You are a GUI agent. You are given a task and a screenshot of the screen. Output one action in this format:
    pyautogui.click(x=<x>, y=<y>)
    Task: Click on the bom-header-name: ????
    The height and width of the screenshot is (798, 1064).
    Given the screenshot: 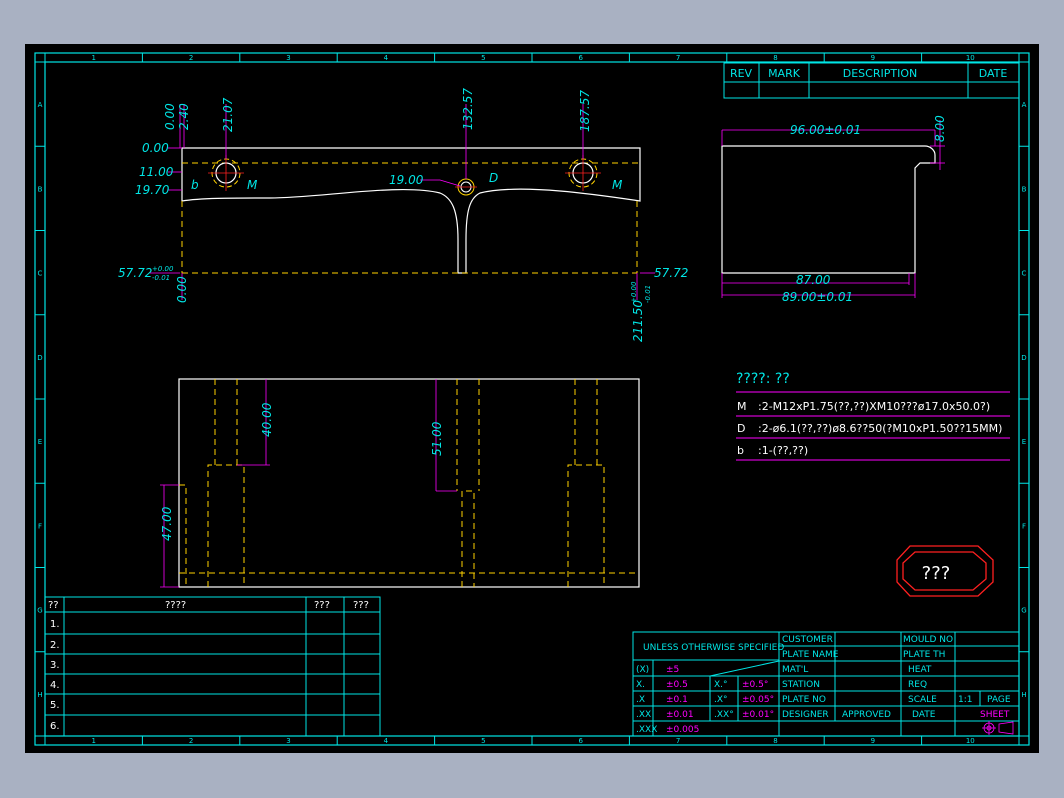 What is the action you would take?
    pyautogui.click(x=175, y=605)
    